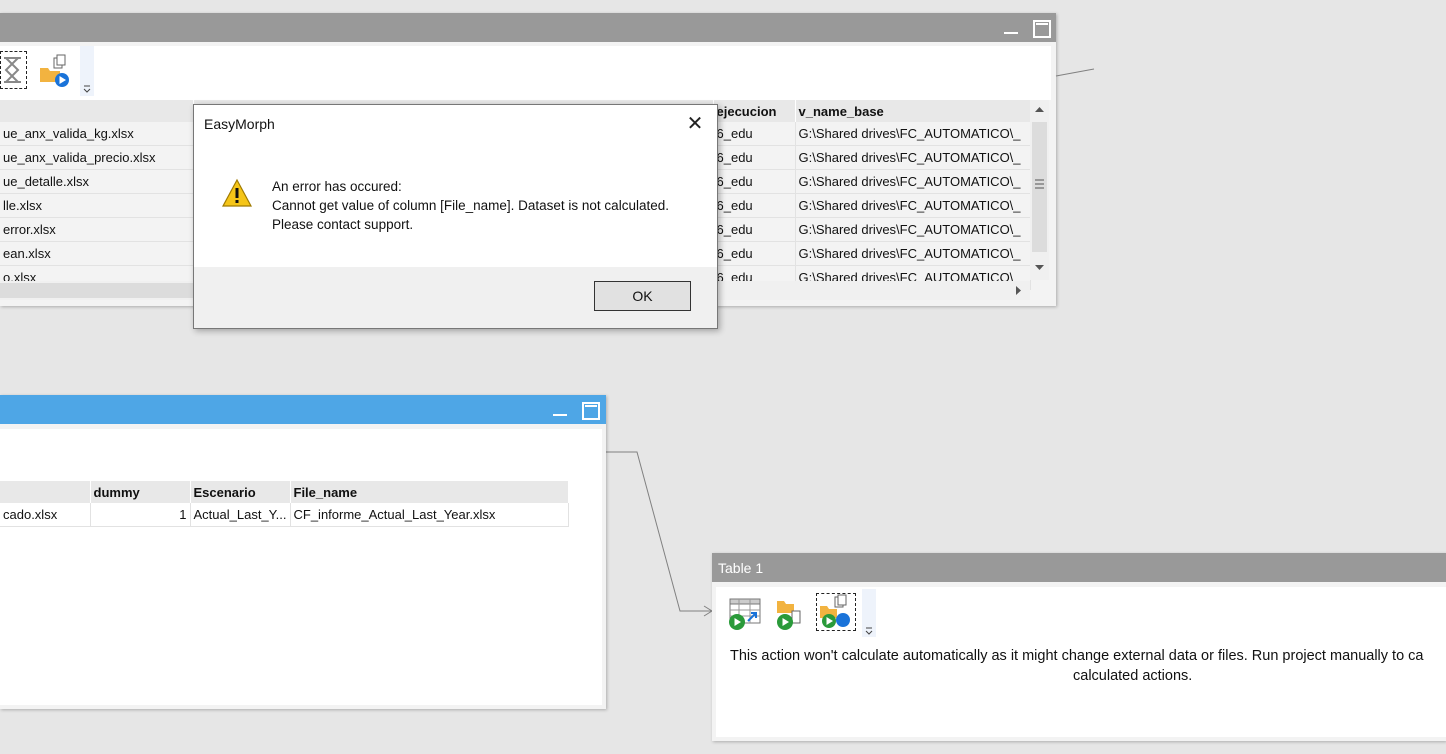 The image size is (1446, 754). What do you see at coordinates (45, 492) in the screenshot?
I see `column-header` at bounding box center [45, 492].